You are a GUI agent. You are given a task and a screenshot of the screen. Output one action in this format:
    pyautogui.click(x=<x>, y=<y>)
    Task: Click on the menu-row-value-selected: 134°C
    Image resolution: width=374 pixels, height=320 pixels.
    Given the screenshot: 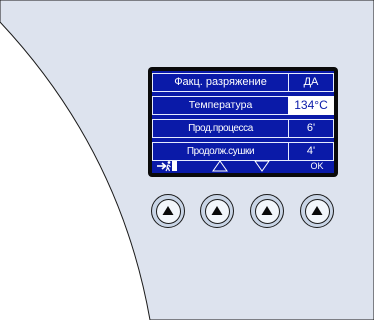 What is the action you would take?
    pyautogui.click(x=311, y=105)
    